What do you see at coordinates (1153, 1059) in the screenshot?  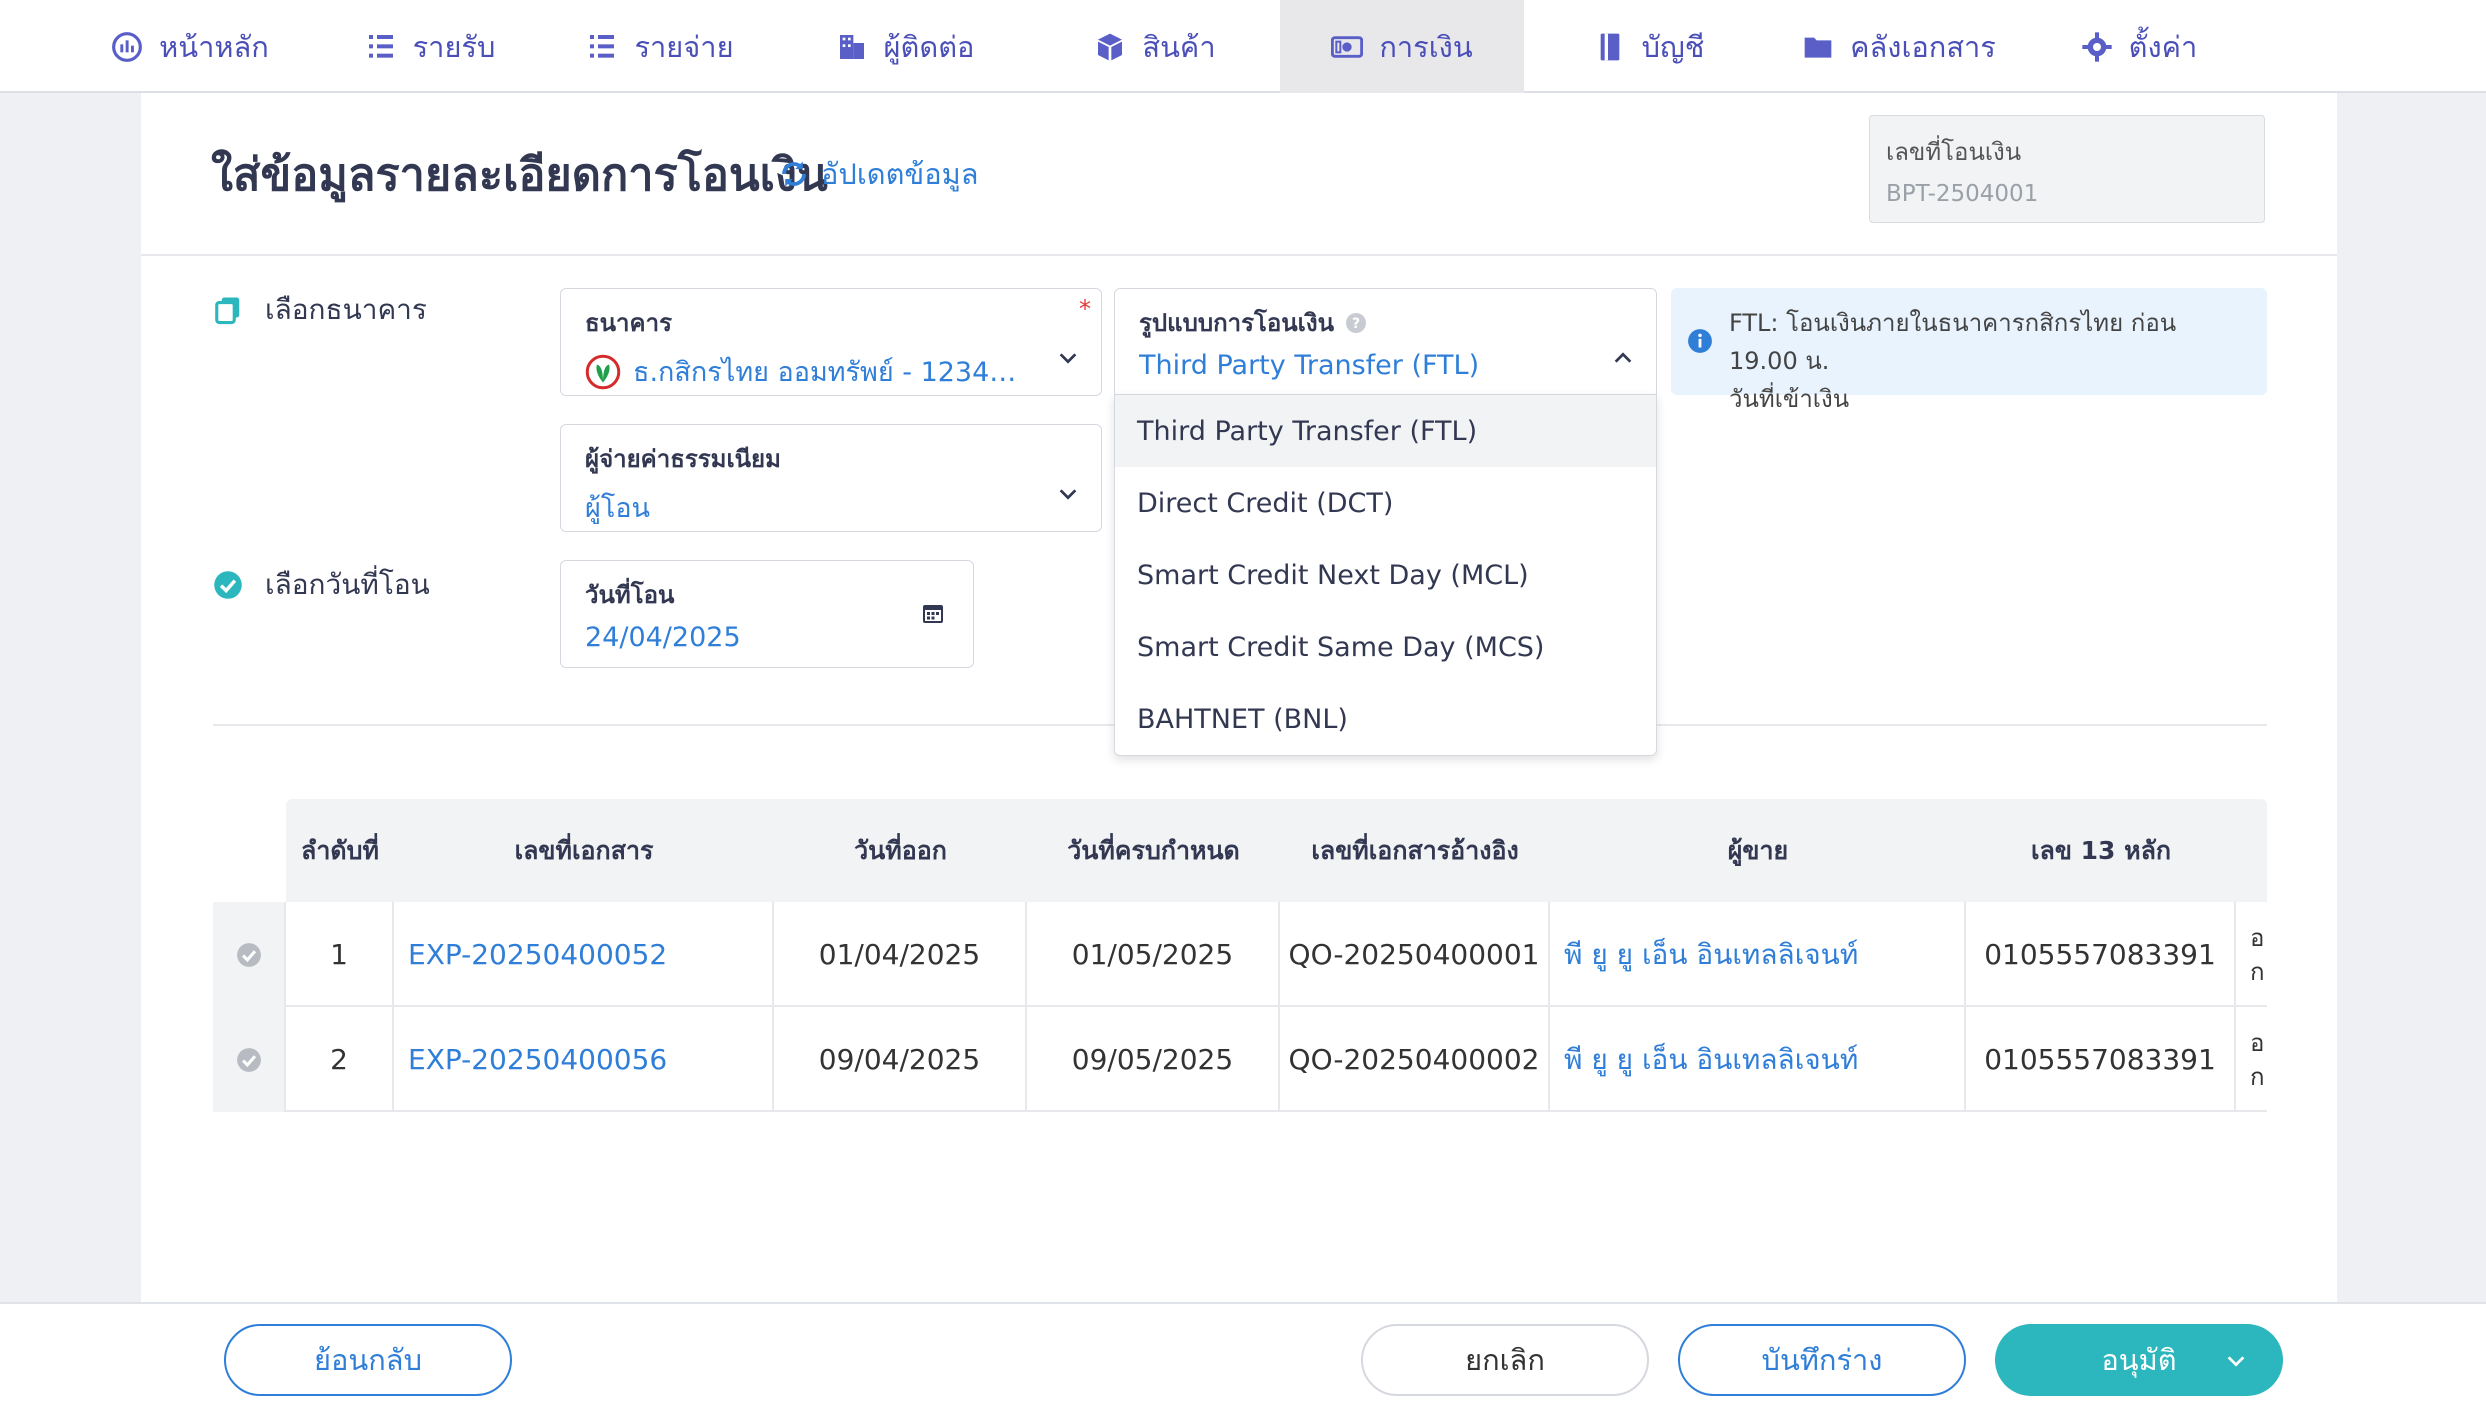 I see `due-date: 09/05/2025` at bounding box center [1153, 1059].